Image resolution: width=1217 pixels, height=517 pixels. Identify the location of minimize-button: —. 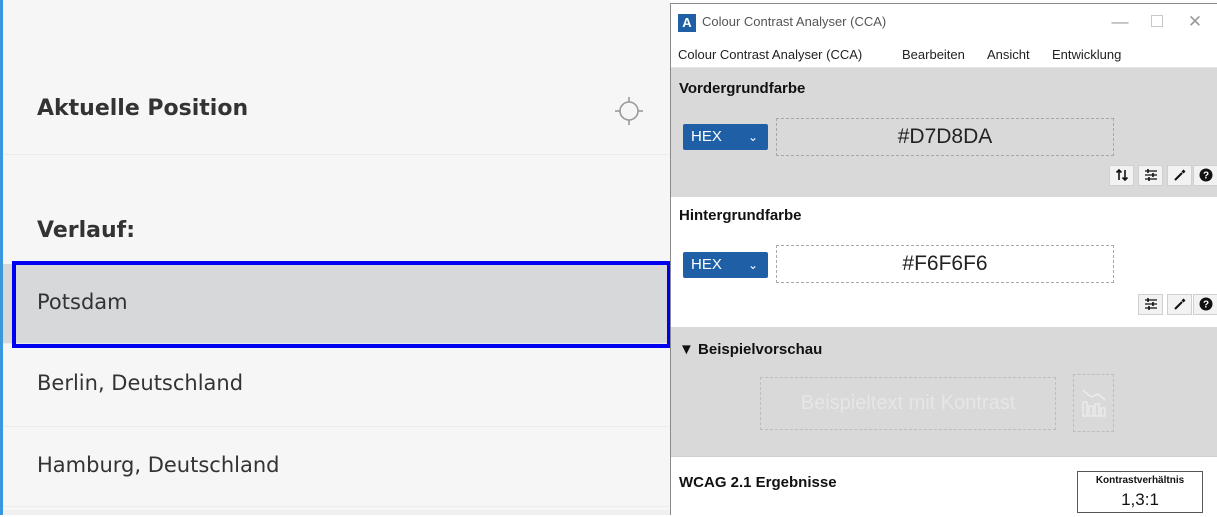
(1120, 22).